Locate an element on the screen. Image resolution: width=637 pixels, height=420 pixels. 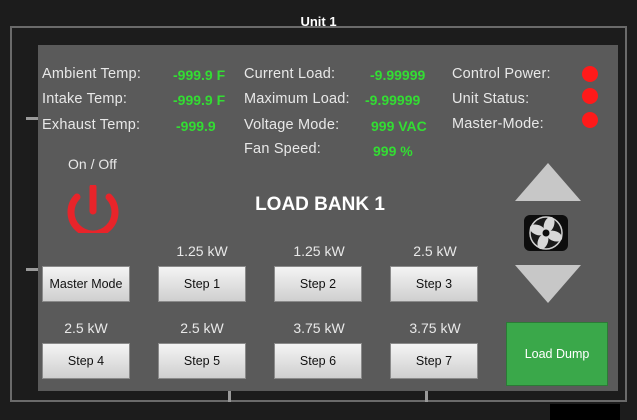
step-5-button: Step 5 is located at coordinates (202, 361).